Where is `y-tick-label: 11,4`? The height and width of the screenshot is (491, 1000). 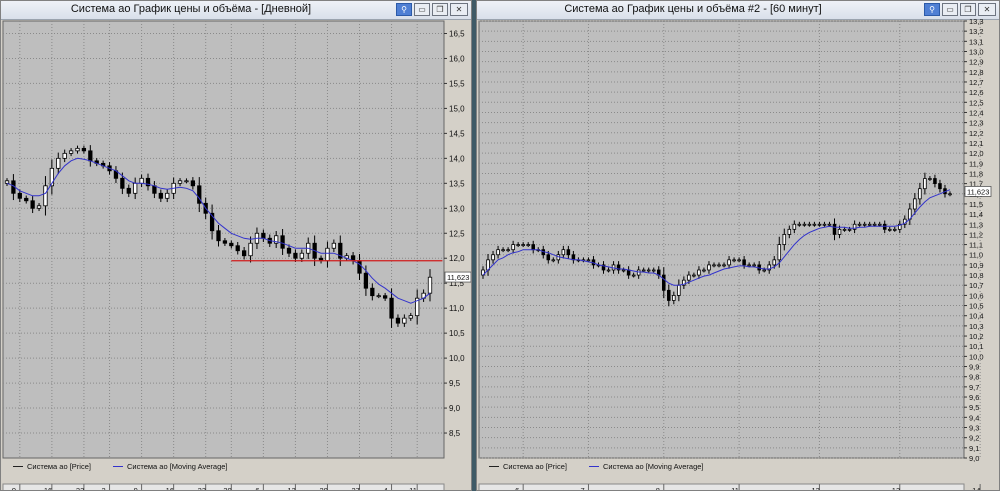
y-tick-label: 11,4 is located at coordinates (976, 214).